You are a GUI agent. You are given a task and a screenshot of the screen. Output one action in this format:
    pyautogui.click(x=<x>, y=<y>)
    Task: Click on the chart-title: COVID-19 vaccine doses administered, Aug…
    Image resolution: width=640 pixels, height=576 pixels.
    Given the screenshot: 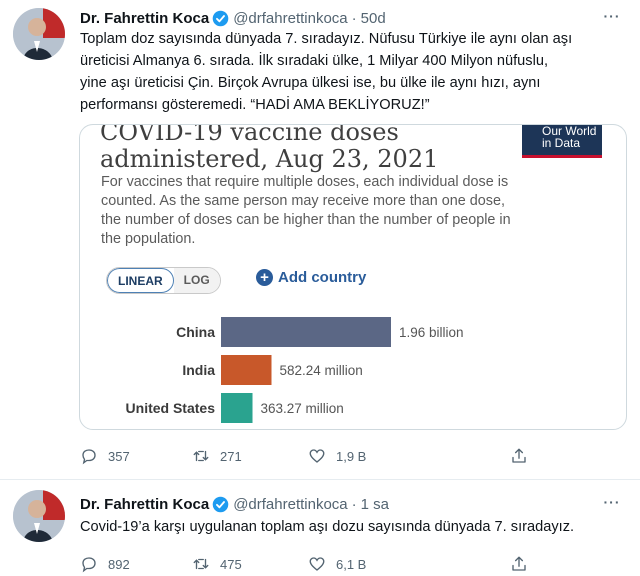 What is the action you would take?
    pyautogui.click(x=269, y=148)
    